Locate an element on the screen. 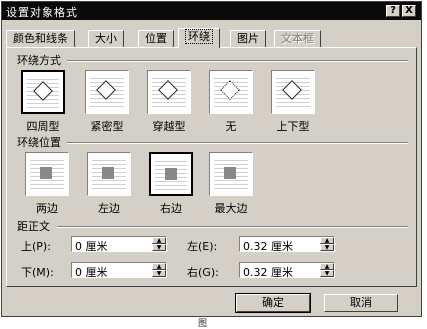  wrap-both-sides-option is located at coordinates (47, 174).